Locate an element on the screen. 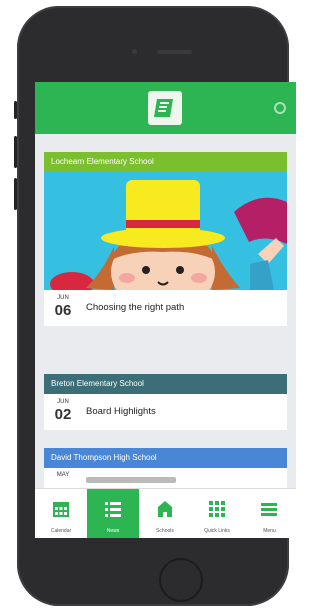 The height and width of the screenshot is (612, 320). volume-down-button is located at coordinates (15, 194).